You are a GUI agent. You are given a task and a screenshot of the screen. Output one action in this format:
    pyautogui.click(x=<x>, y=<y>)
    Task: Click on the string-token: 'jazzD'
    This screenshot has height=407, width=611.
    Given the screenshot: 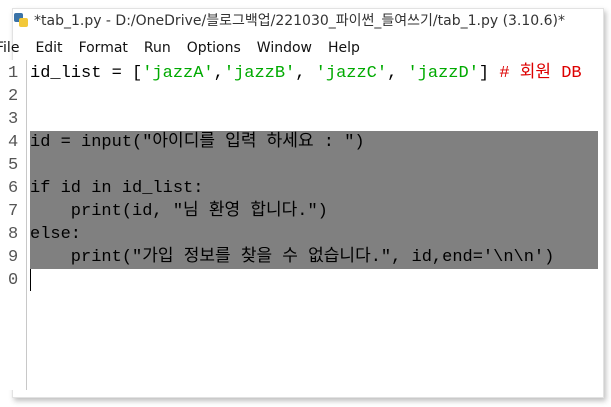 What is the action you would take?
    pyautogui.click(x=443, y=73)
    